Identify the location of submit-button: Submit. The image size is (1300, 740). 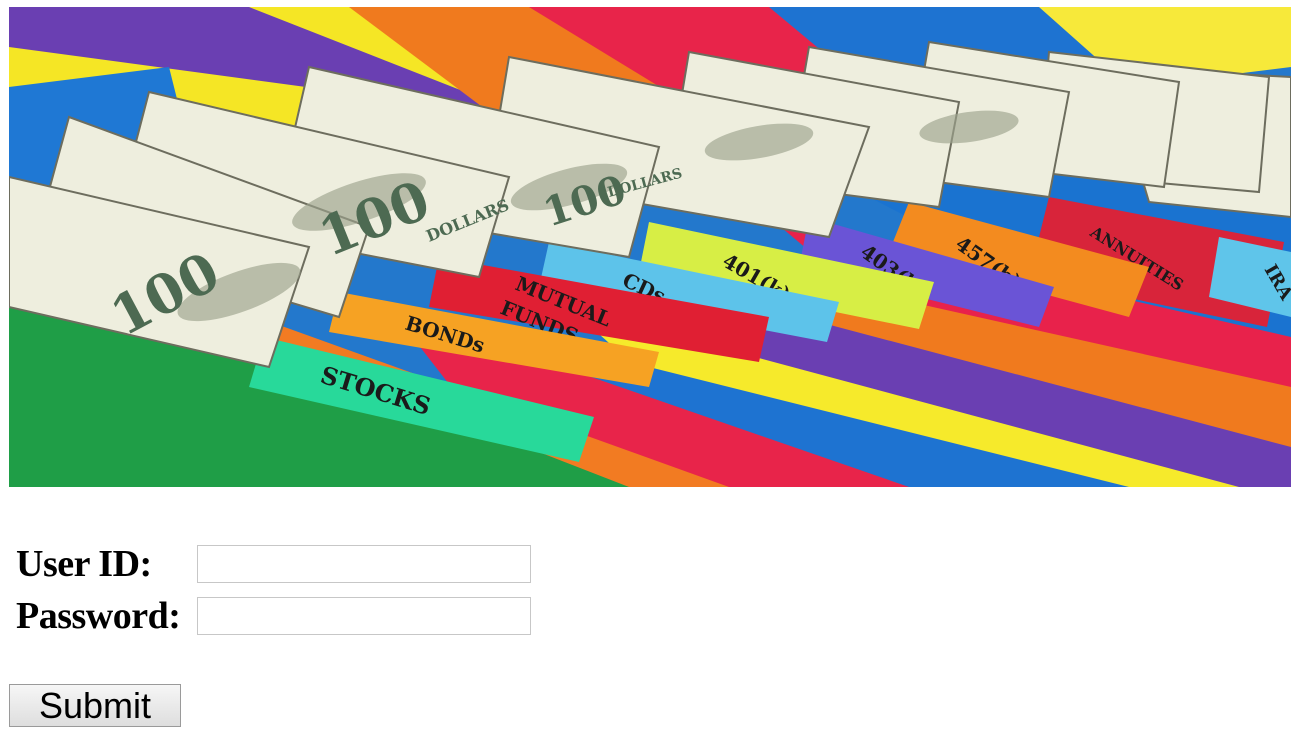
(95, 705).